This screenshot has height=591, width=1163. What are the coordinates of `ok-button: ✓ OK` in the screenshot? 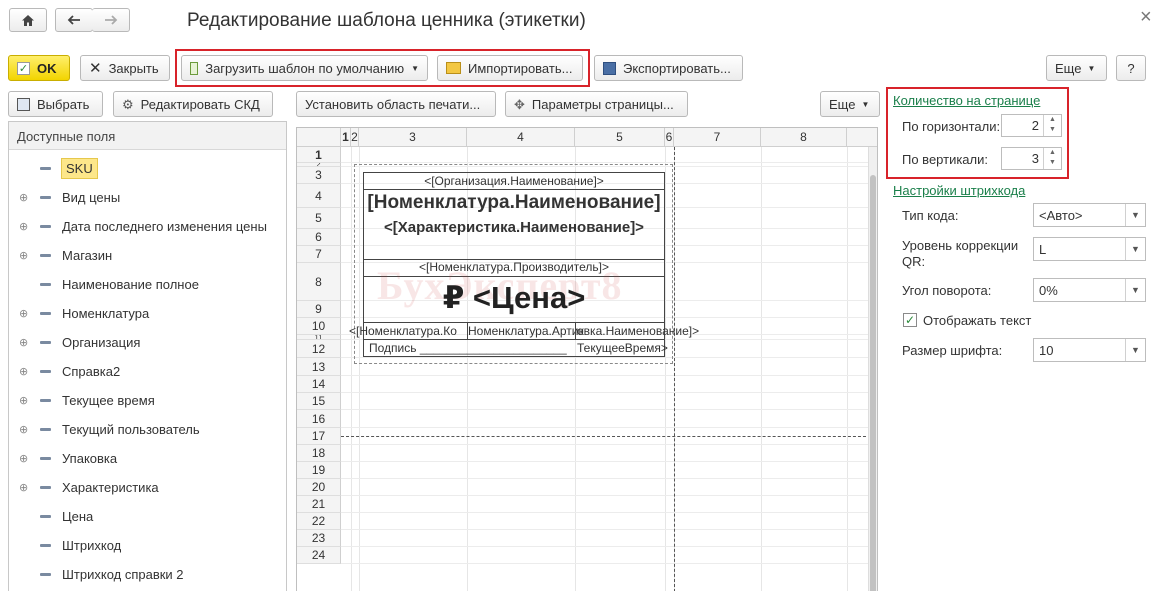 It's located at (39, 68).